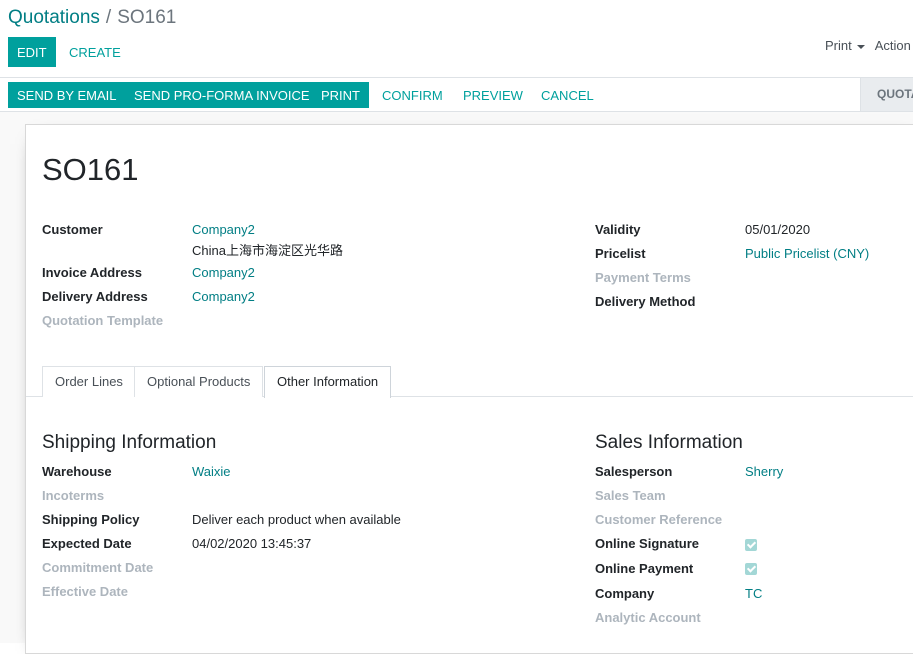 The width and height of the screenshot is (913, 654). What do you see at coordinates (328, 382) in the screenshot?
I see `tab-other-information: Other Information` at bounding box center [328, 382].